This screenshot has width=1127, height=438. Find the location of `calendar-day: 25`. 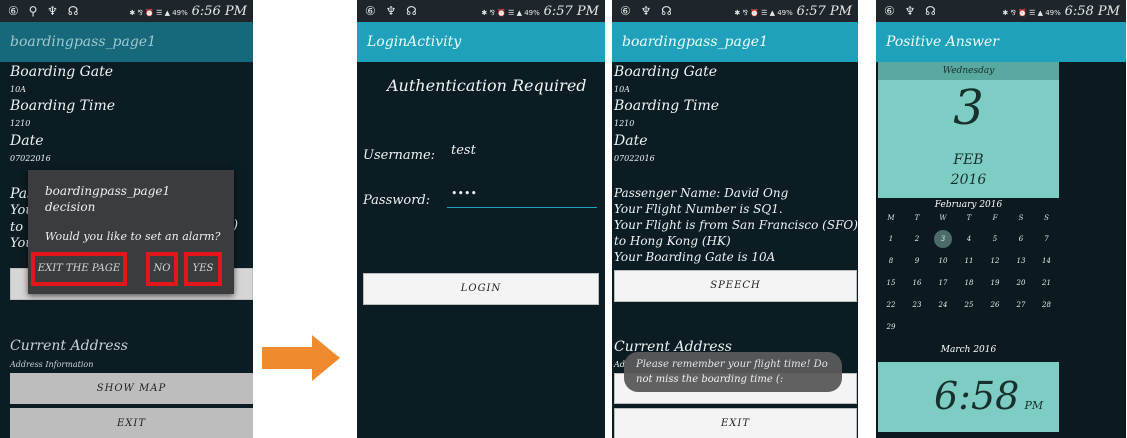

calendar-day: 25 is located at coordinates (969, 305).